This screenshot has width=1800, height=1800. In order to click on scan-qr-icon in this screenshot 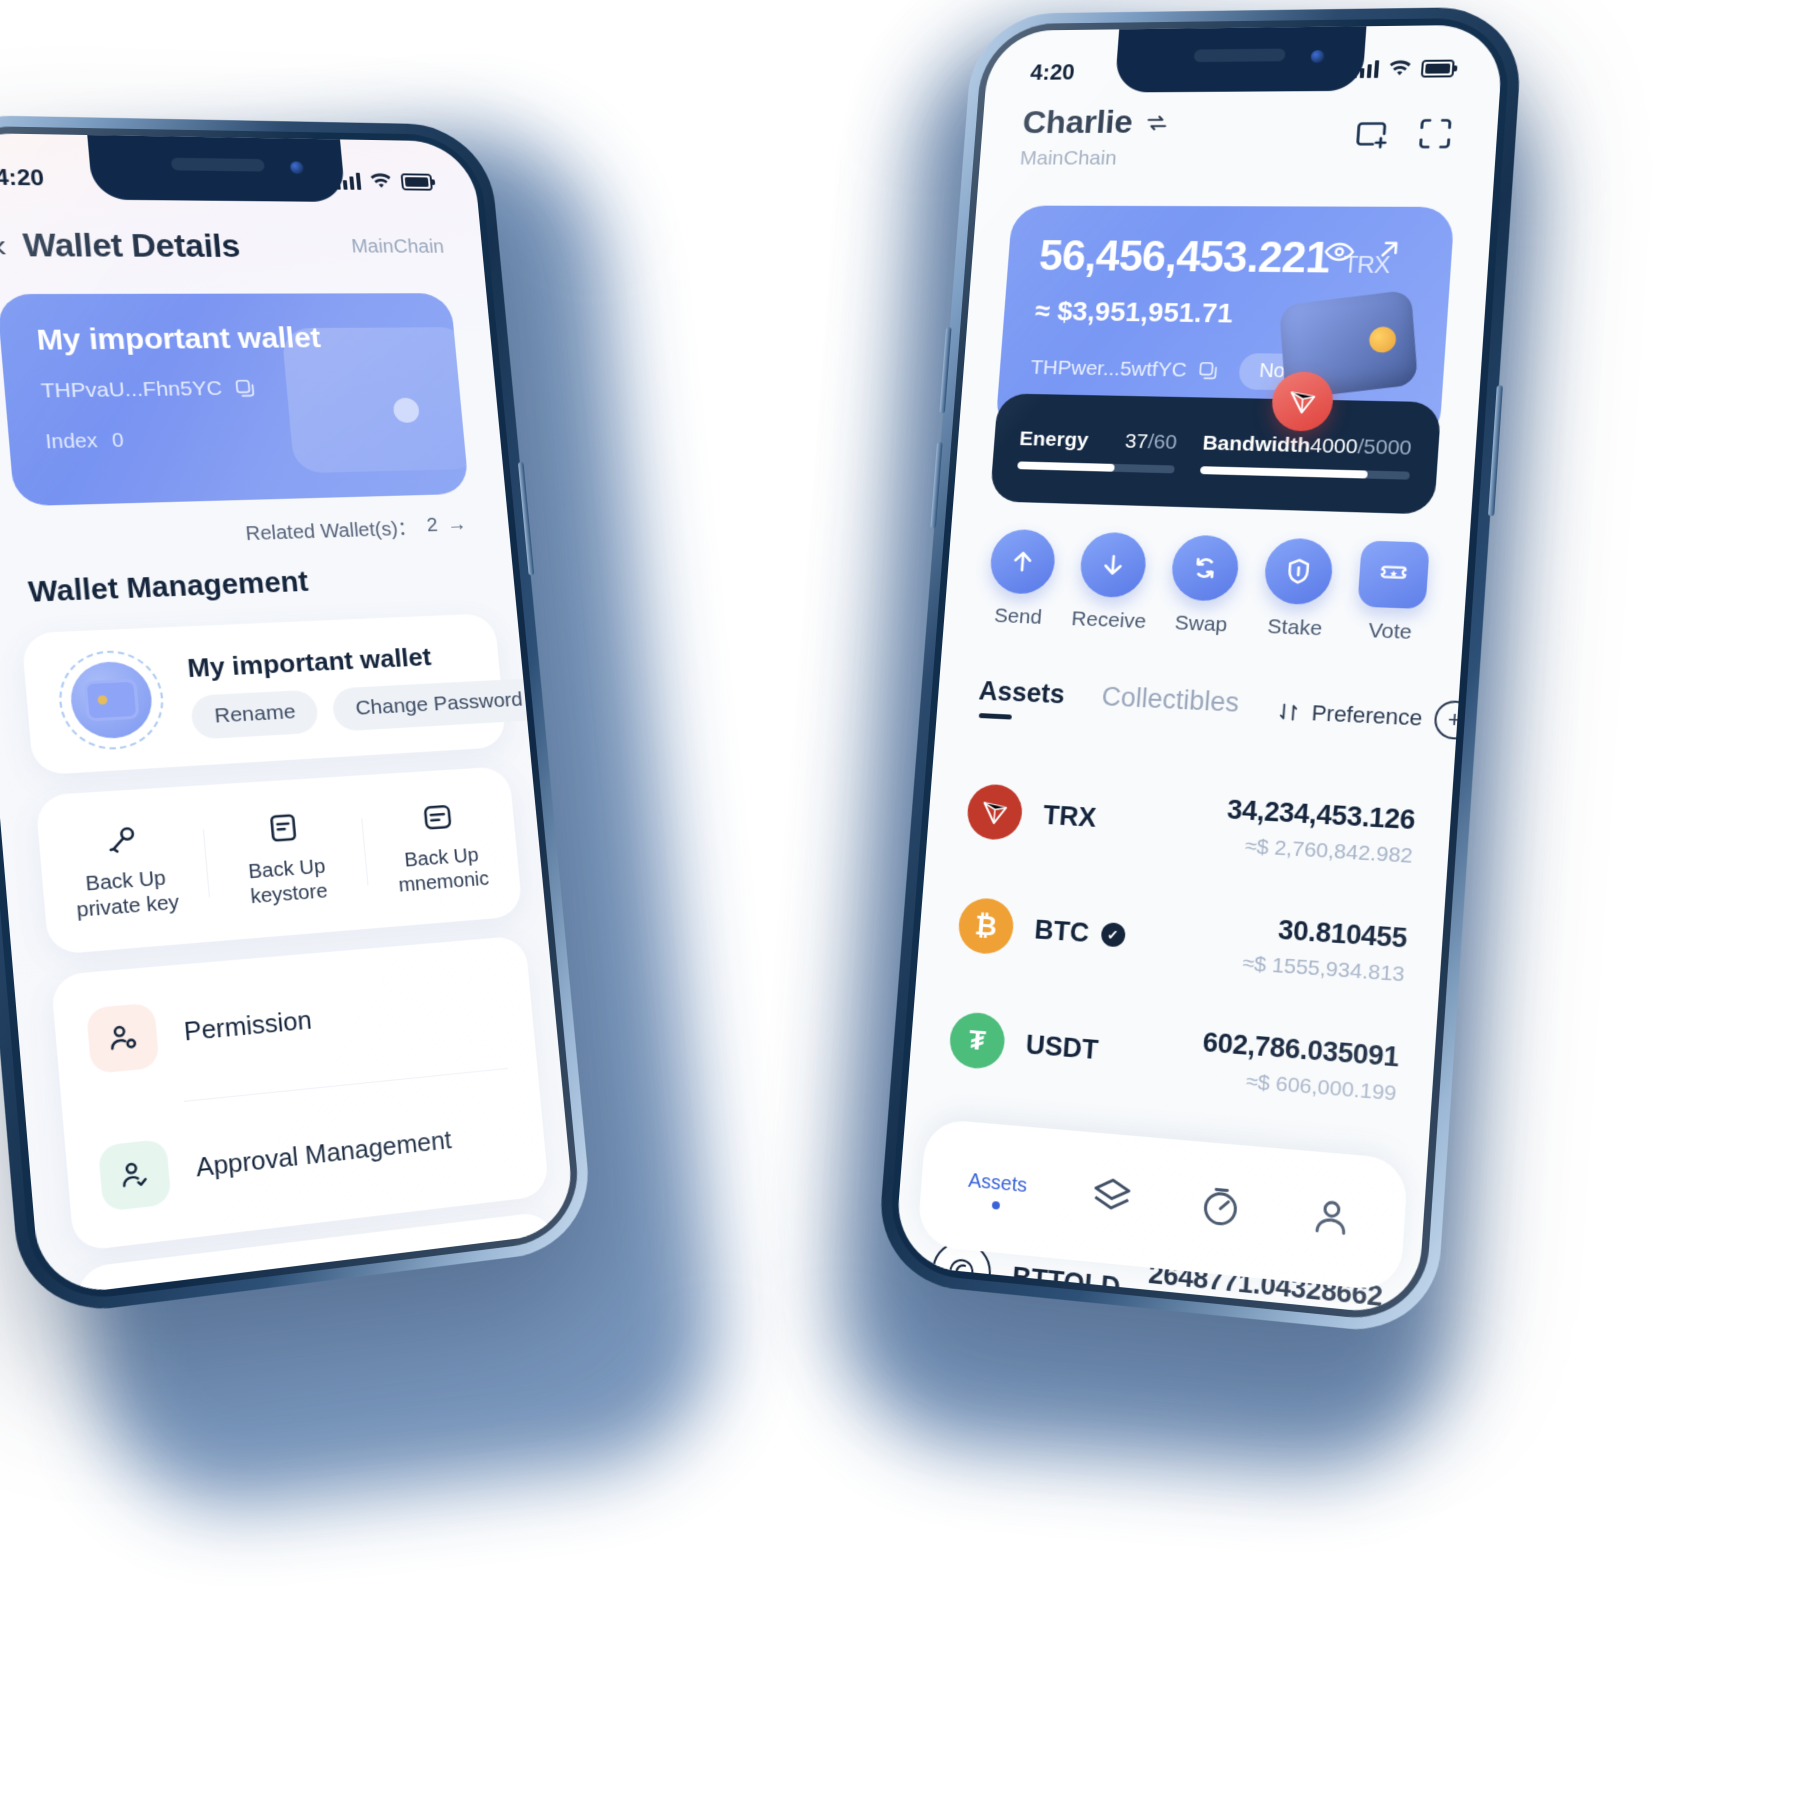, I will do `click(1435, 134)`.